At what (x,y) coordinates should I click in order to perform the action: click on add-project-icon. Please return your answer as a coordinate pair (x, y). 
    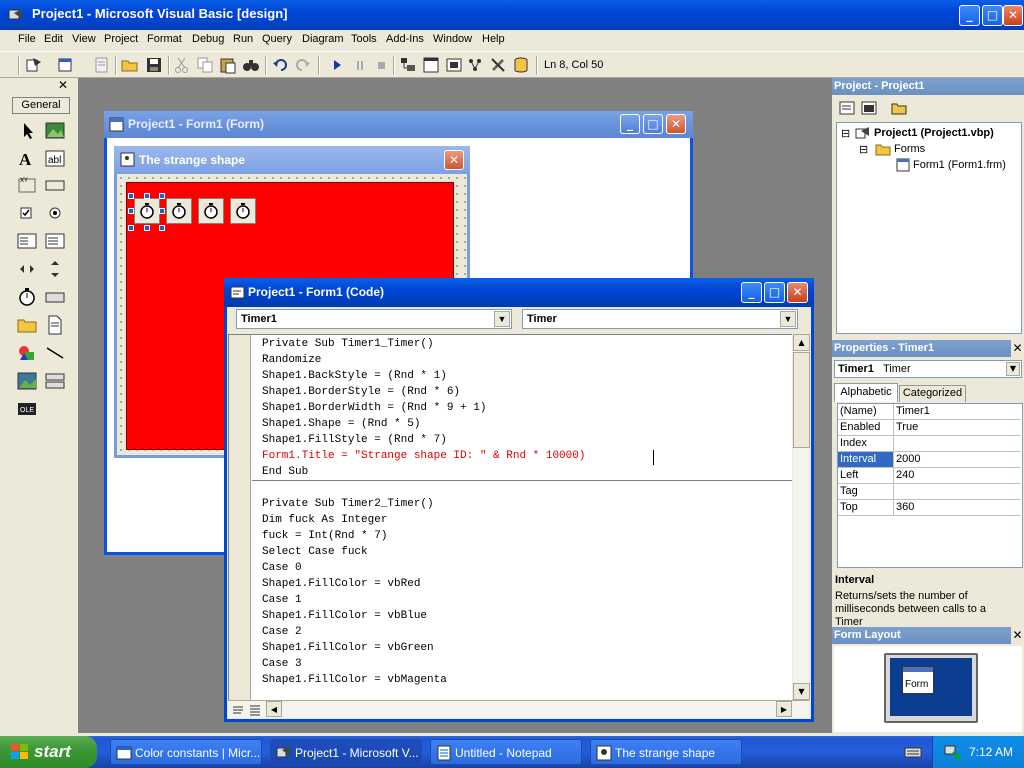
    Looking at the image, I should click on (34, 65).